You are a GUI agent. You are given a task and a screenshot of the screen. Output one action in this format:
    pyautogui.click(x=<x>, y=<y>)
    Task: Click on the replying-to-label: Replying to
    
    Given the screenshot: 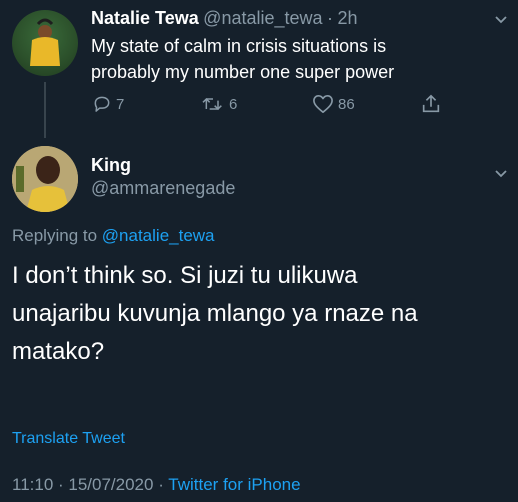 What is the action you would take?
    pyautogui.click(x=55, y=235)
    